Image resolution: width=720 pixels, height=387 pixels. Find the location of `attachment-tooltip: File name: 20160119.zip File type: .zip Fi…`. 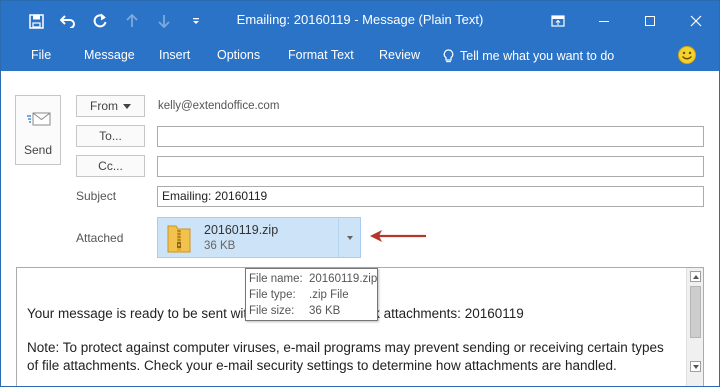

attachment-tooltip: File name: 20160119.zip File type: .zip Fi… is located at coordinates (311, 294).